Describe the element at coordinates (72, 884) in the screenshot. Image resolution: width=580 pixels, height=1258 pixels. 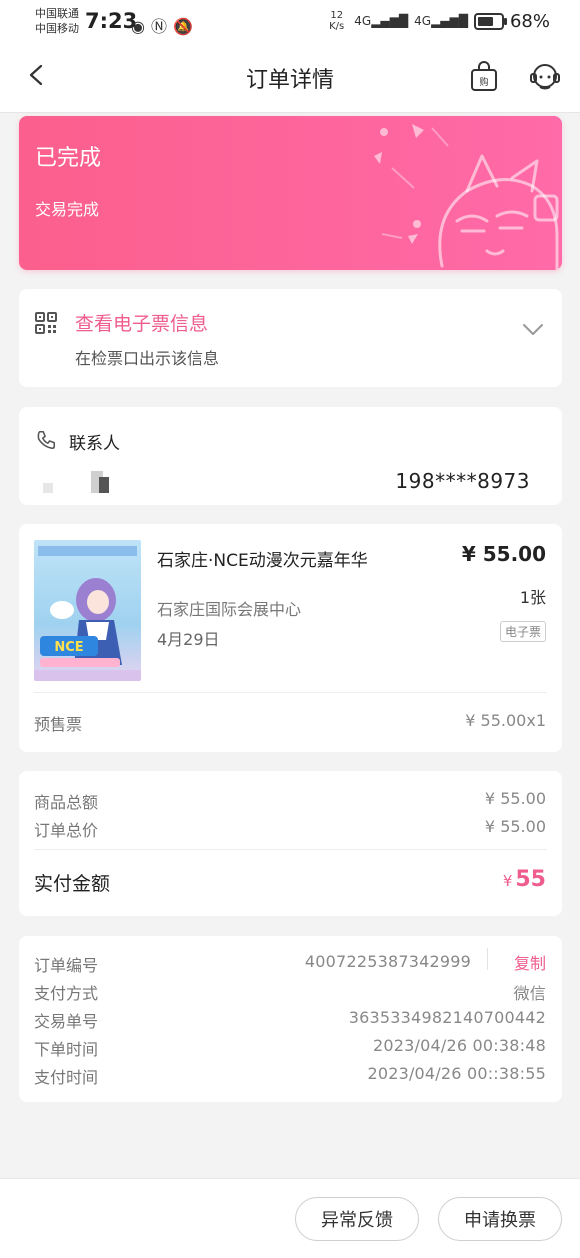
I see `paid-amount-label: 实付金额` at that location.